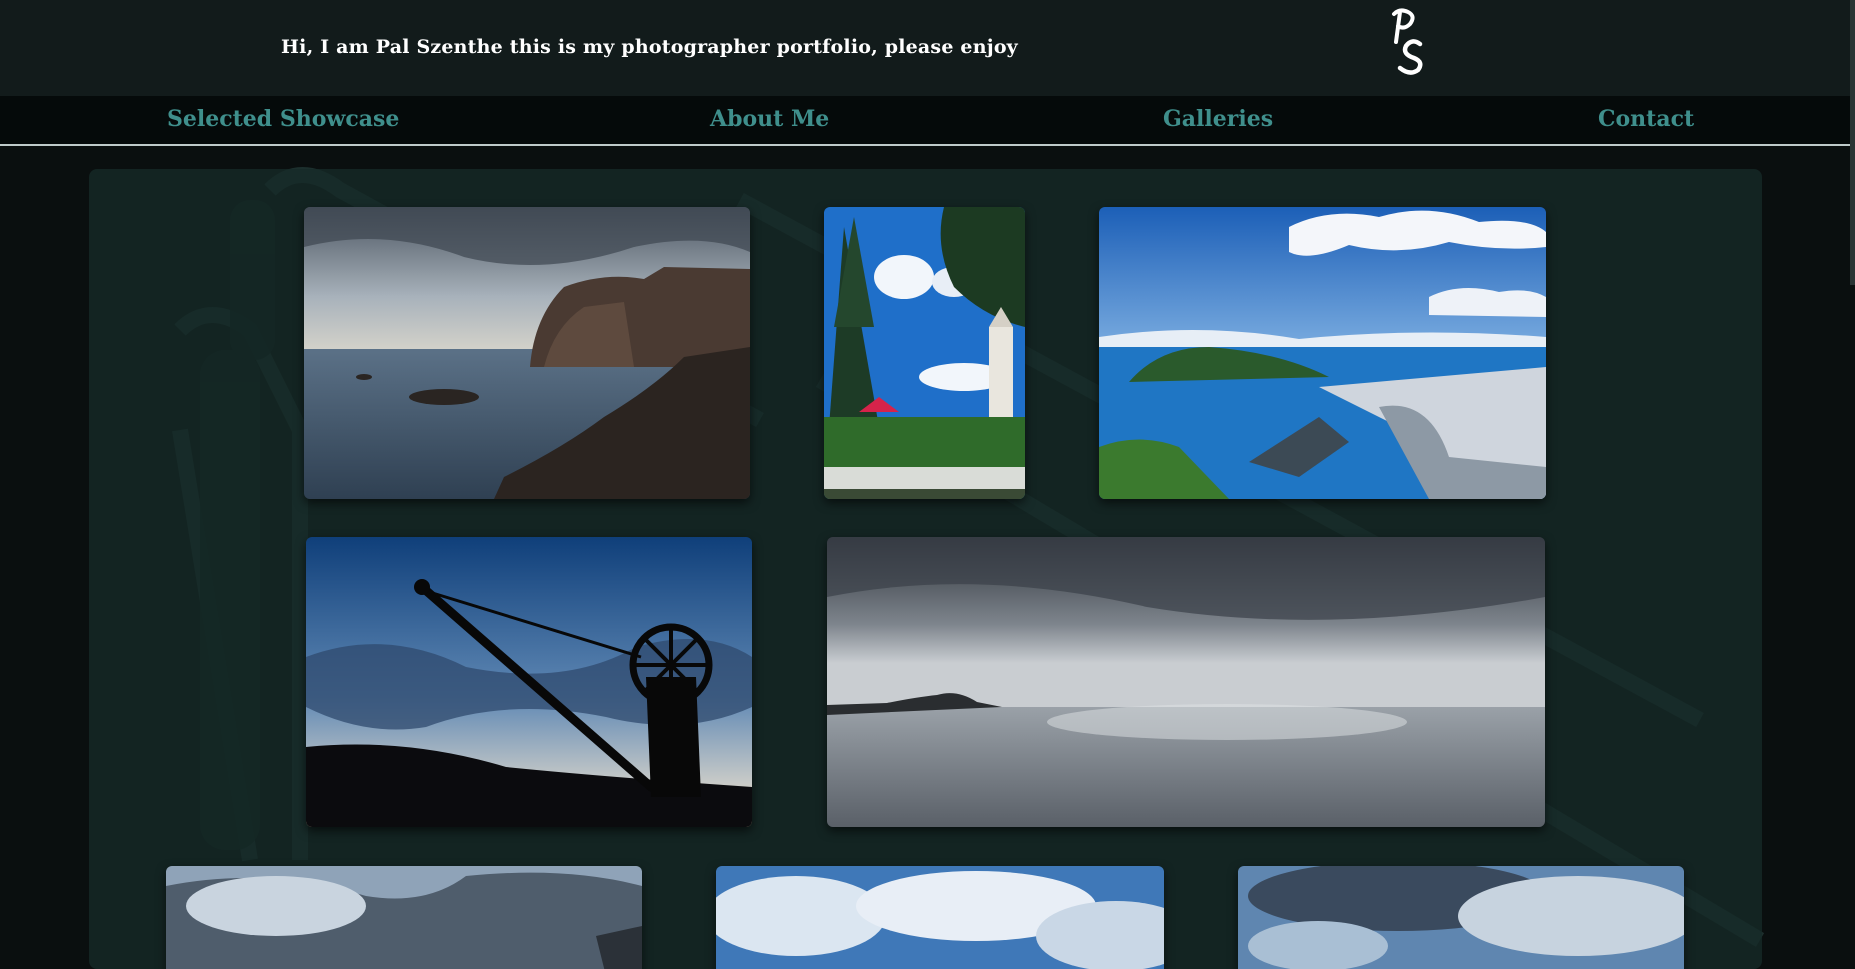  Describe the element at coordinates (1646, 119) in the screenshot. I see `nav-contact: Contact` at that location.